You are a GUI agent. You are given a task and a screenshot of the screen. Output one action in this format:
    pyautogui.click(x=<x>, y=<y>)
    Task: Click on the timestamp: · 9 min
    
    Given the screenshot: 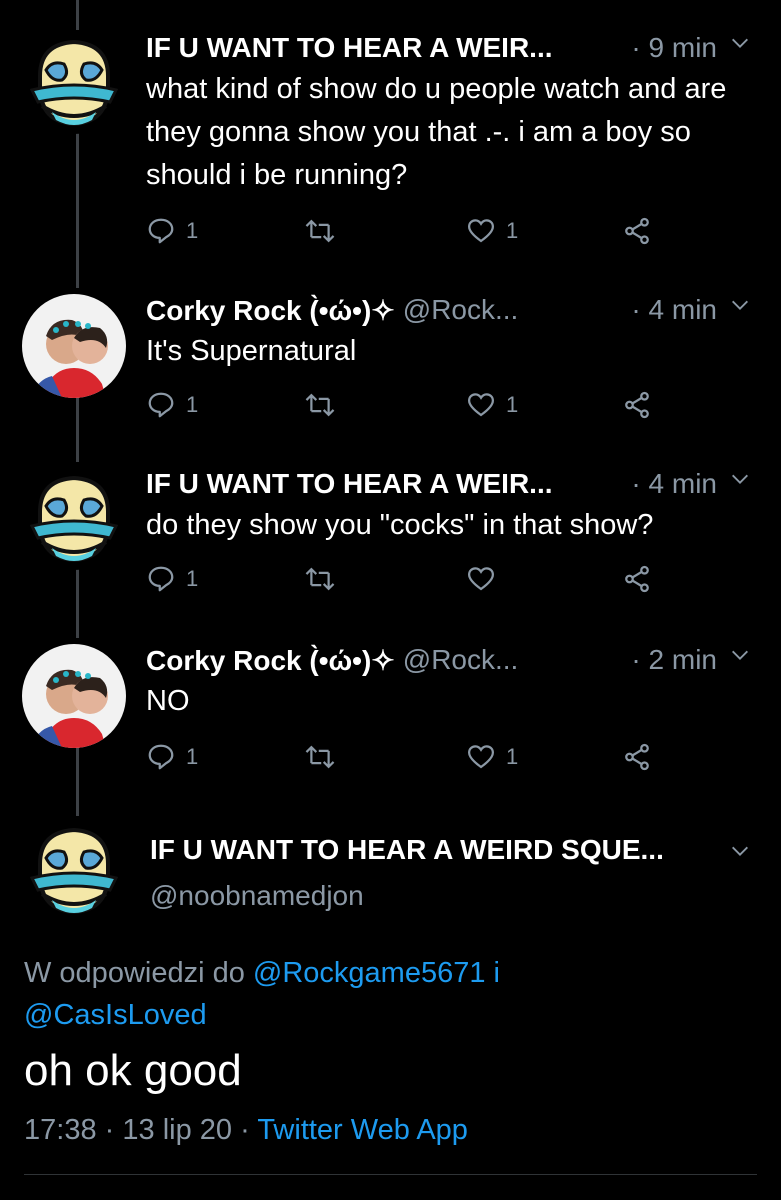 What is the action you would take?
    pyautogui.click(x=674, y=48)
    